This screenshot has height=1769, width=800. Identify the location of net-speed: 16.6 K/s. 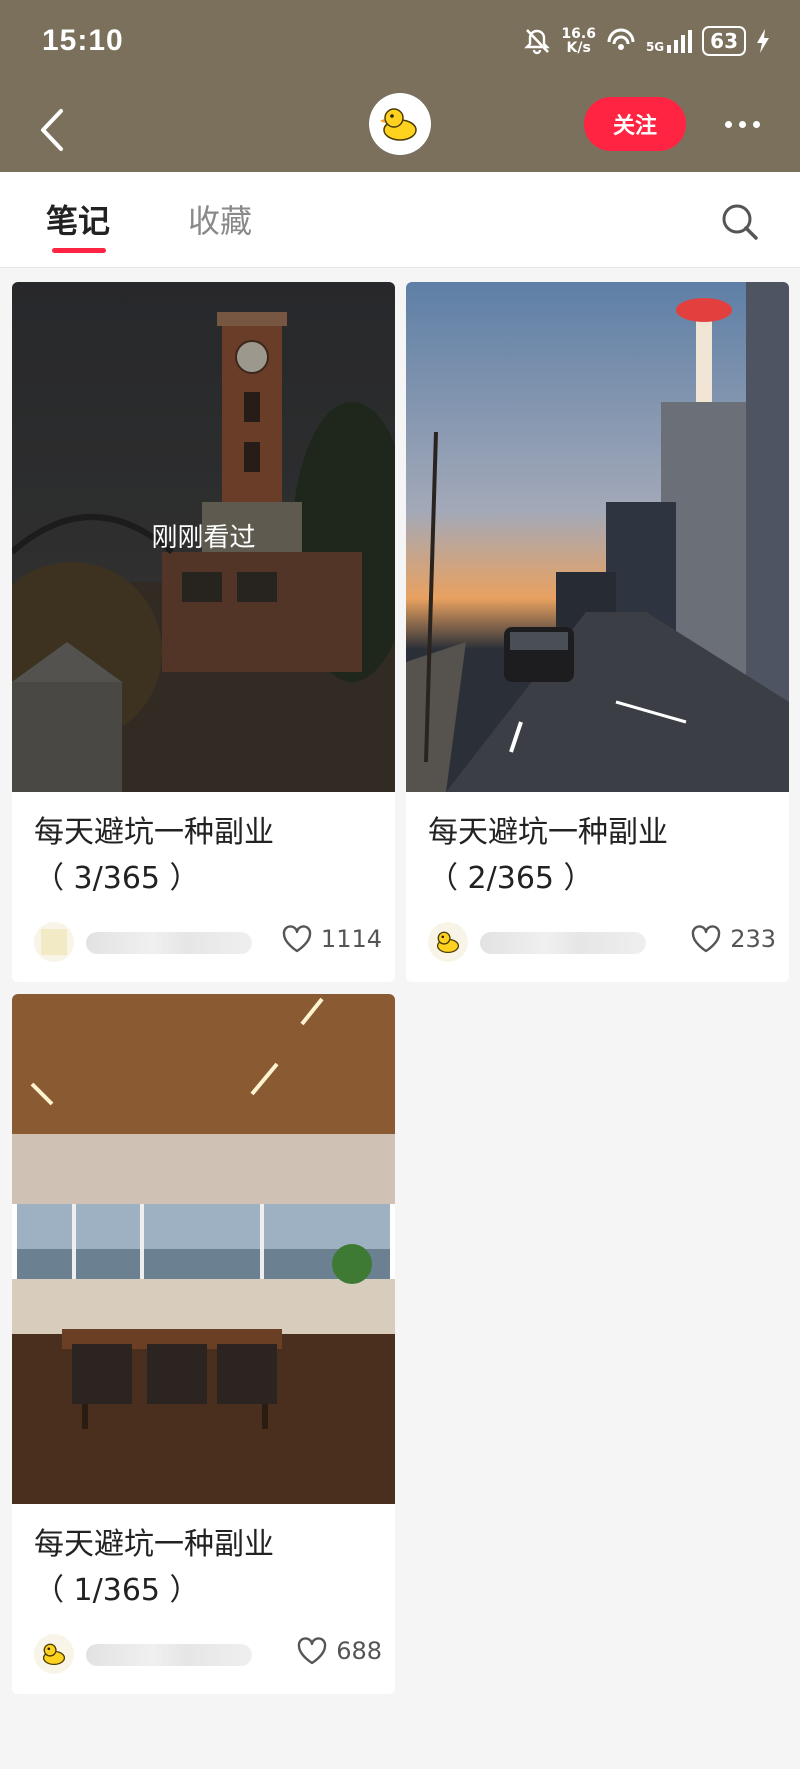
(578, 41).